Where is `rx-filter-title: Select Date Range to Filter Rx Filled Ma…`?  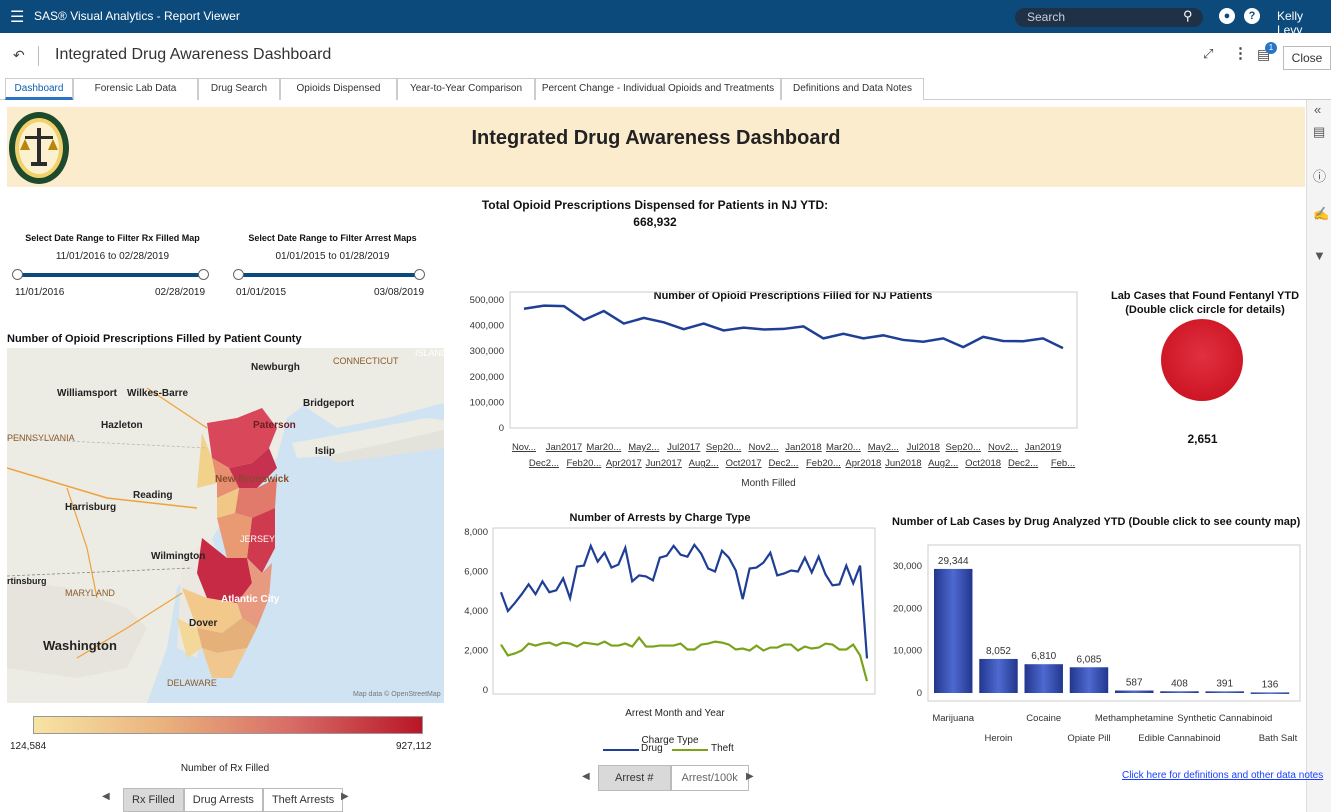
rx-filter-title: Select Date Range to Filter Rx Filled Ma… is located at coordinates (112, 238).